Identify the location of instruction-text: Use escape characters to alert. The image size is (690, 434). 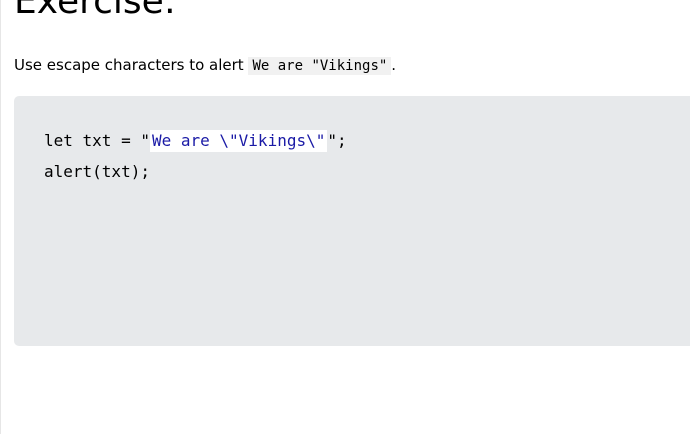
(131, 65).